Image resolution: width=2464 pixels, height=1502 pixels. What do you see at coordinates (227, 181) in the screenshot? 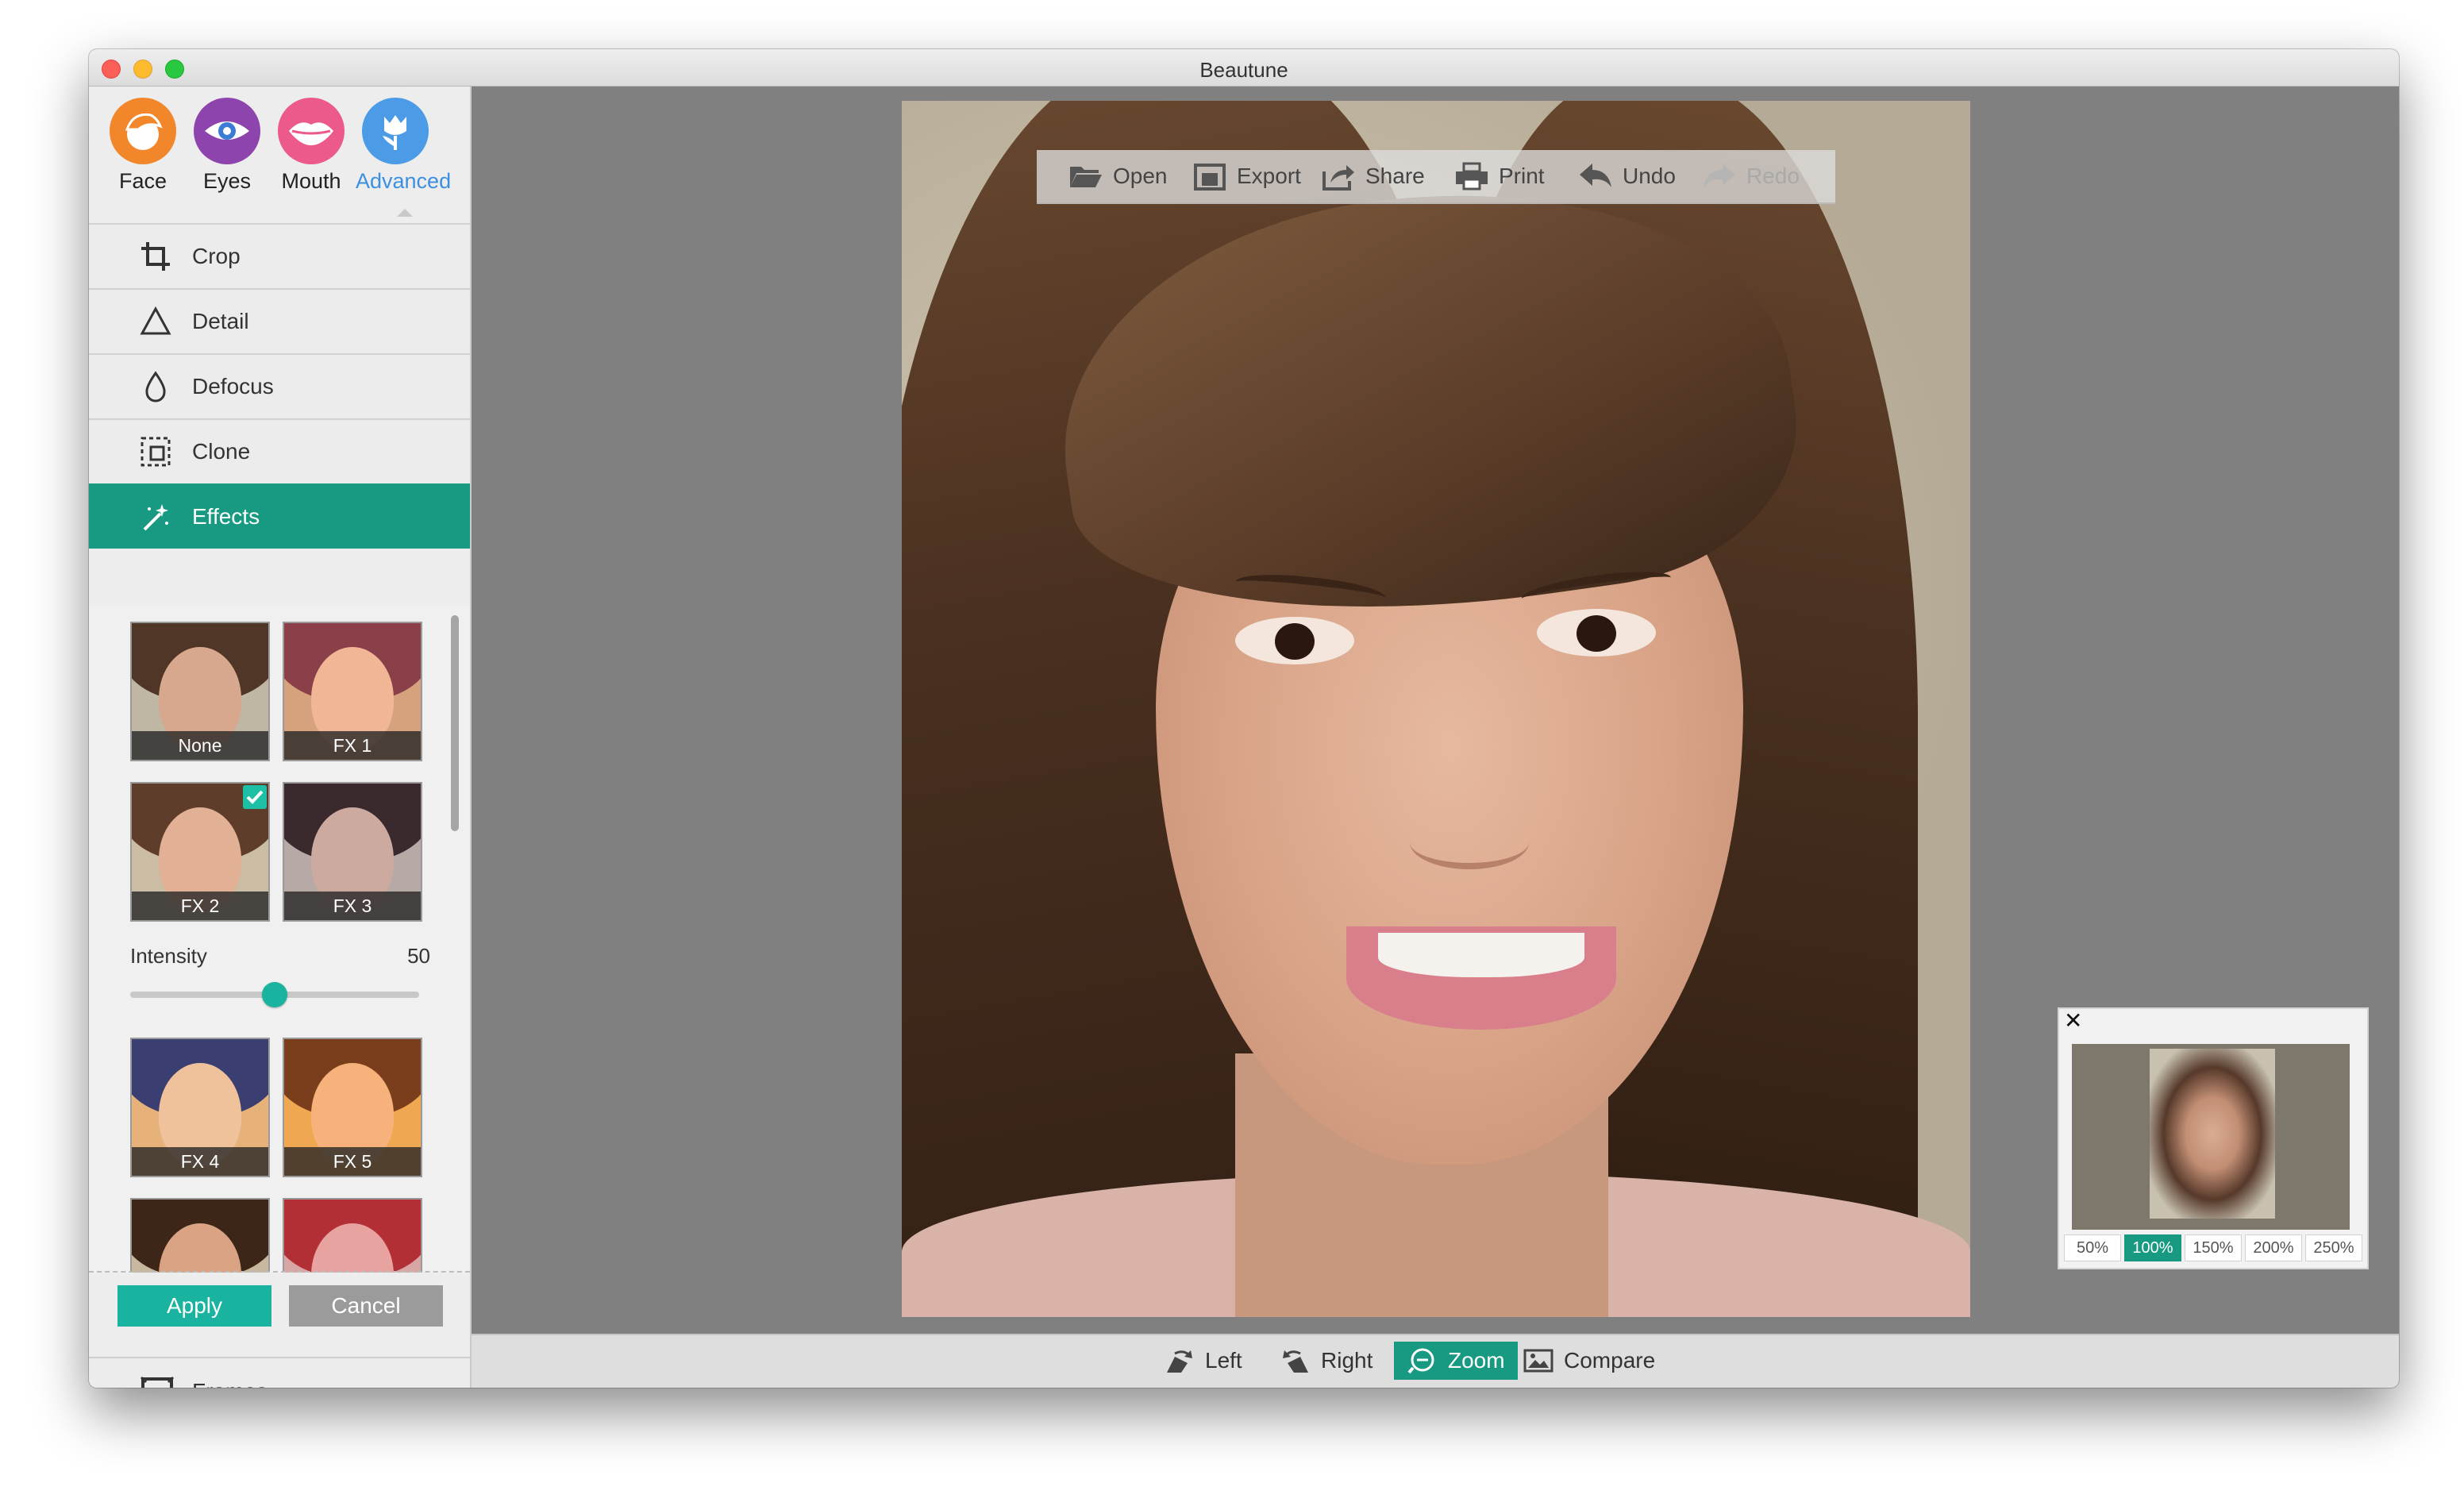
I see `category-label: Eyes` at bounding box center [227, 181].